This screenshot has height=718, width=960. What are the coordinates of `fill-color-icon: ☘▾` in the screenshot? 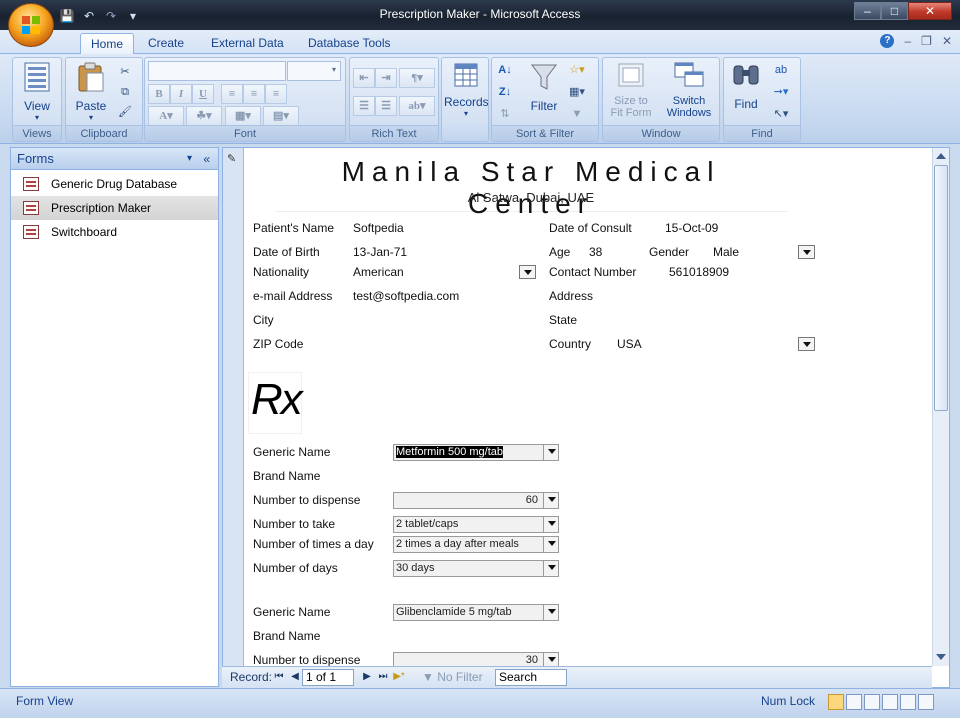 It's located at (204, 116).